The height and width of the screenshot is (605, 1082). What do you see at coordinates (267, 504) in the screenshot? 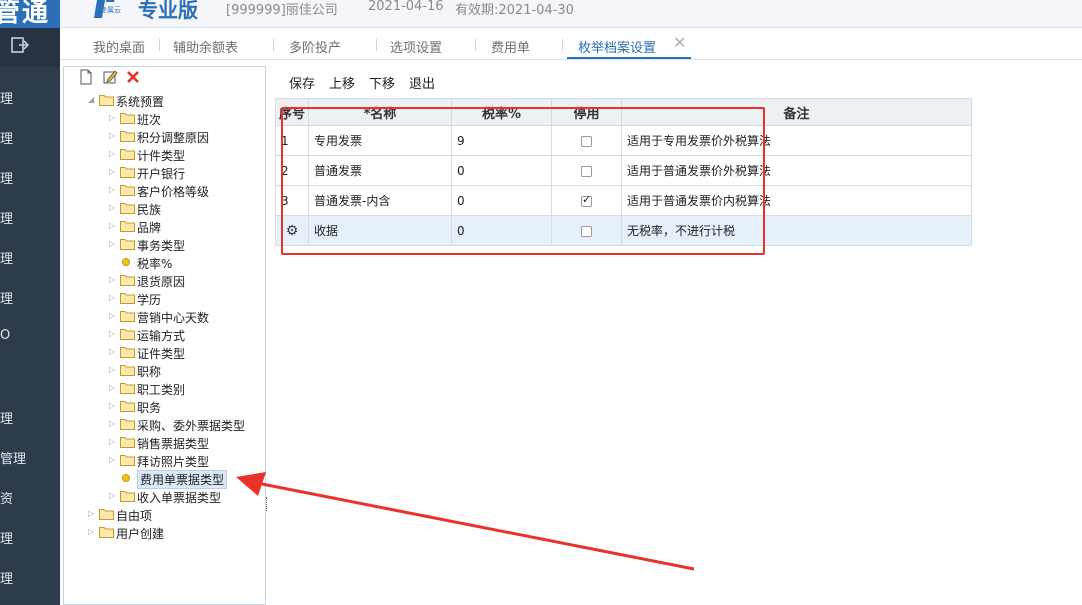
I see `splitter` at bounding box center [267, 504].